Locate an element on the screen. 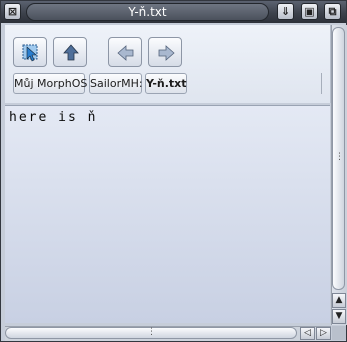 This screenshot has height=342, width=347. forward-button is located at coordinates (165, 52).